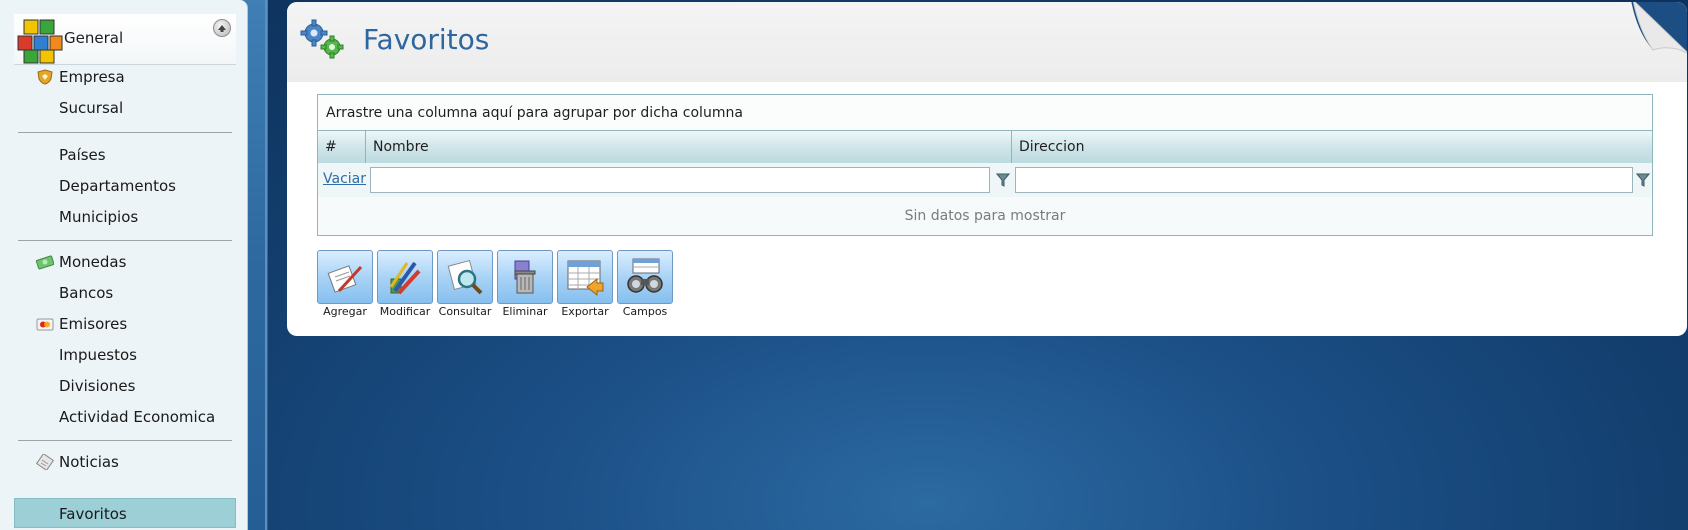 This screenshot has height=530, width=1688. Describe the element at coordinates (45, 77) in the screenshot. I see `shield-icon` at that location.